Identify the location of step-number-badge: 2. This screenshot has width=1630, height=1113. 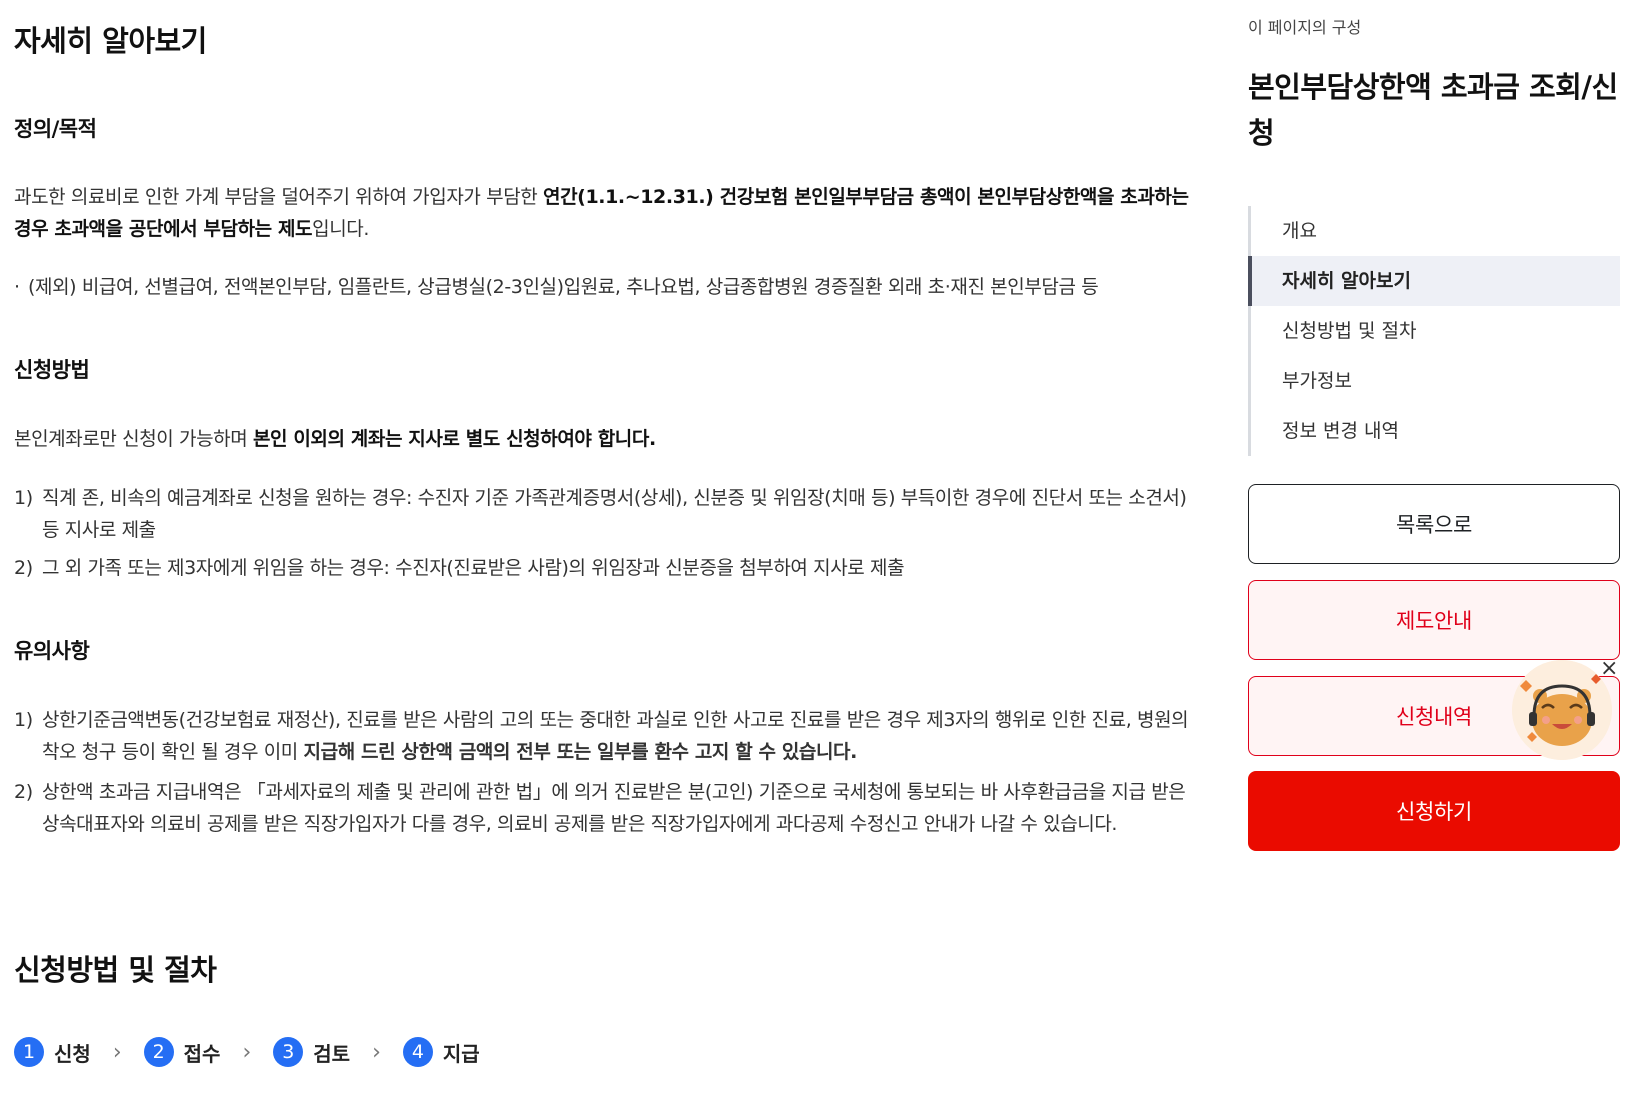
(158, 1052).